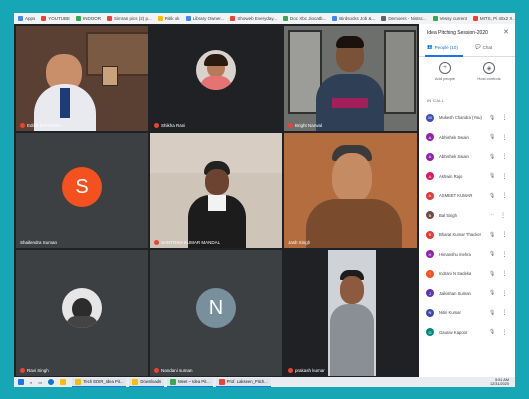 This screenshot has height=399, width=529. I want to click on shield-icon: ◈, so click(489, 68).